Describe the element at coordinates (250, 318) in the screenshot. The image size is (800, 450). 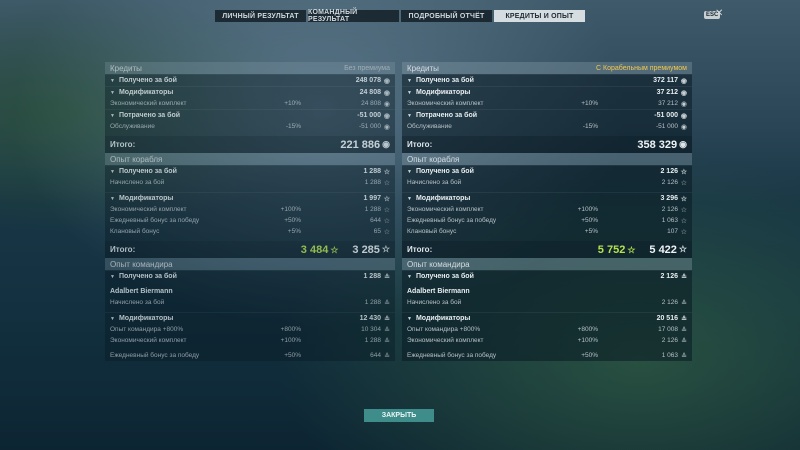
I see `commander-mods-row: ▼ Модификаторы 12 430 ≗` at that location.